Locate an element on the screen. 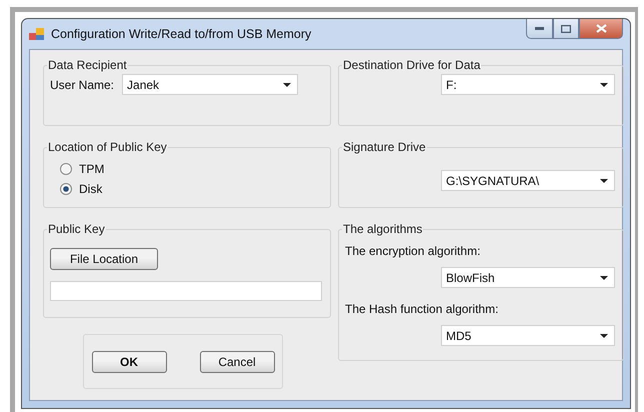  group-title: Location of Public Key is located at coordinates (107, 147).